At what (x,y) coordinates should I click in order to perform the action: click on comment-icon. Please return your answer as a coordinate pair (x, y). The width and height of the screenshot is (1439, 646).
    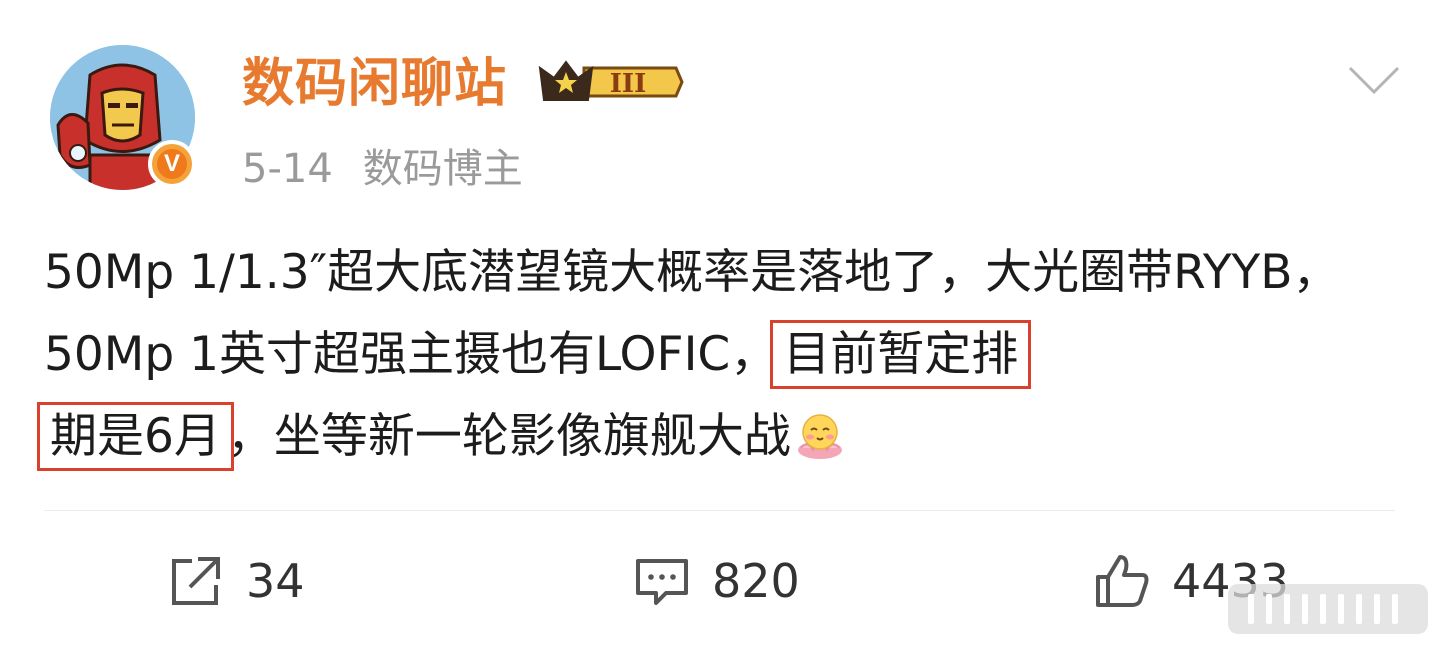
    Looking at the image, I should click on (662, 582).